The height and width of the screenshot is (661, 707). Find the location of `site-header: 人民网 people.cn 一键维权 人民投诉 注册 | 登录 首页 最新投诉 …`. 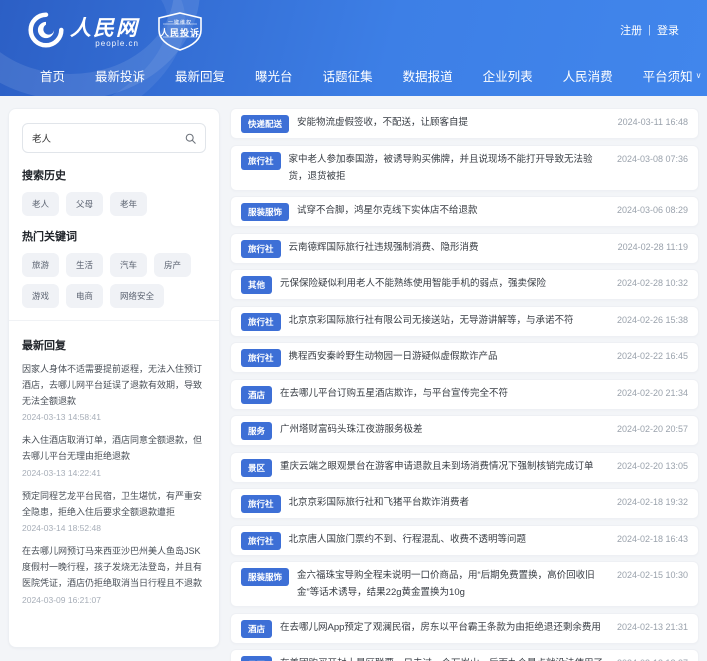

site-header: 人民网 people.cn 一键维权 人民投诉 注册 | 登录 首页 最新投诉 … is located at coordinates (353, 48).